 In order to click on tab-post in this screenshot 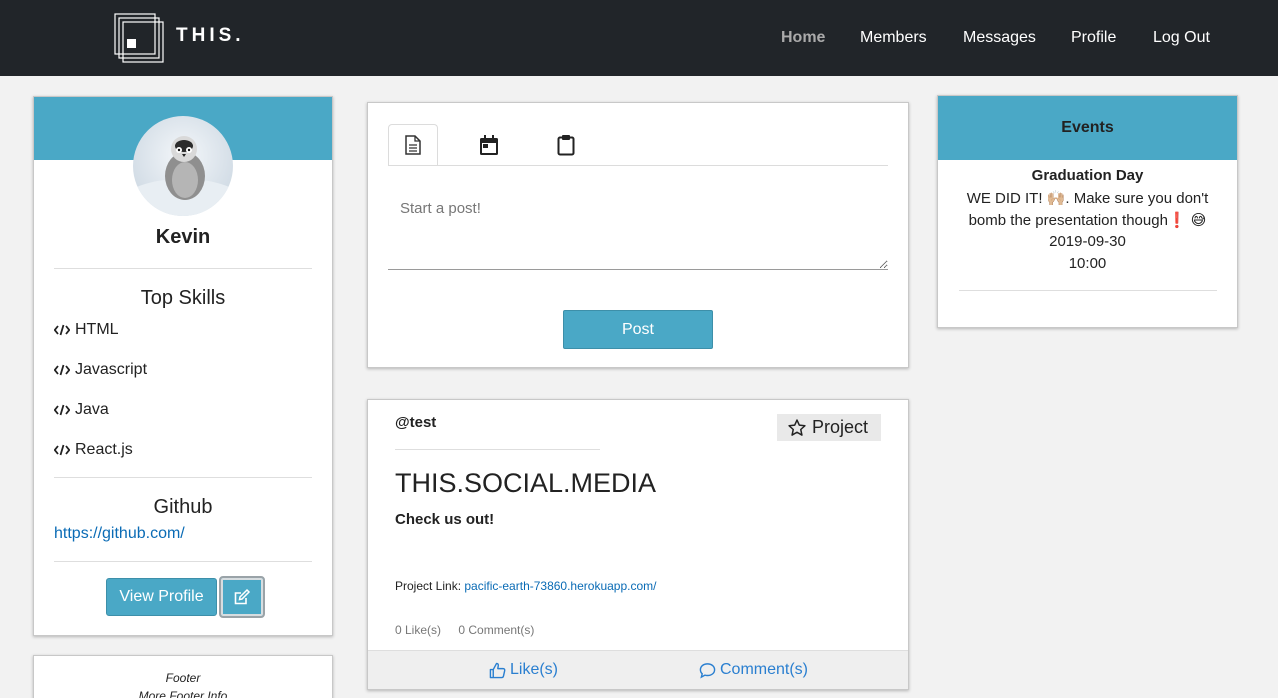, I will do `click(413, 145)`.